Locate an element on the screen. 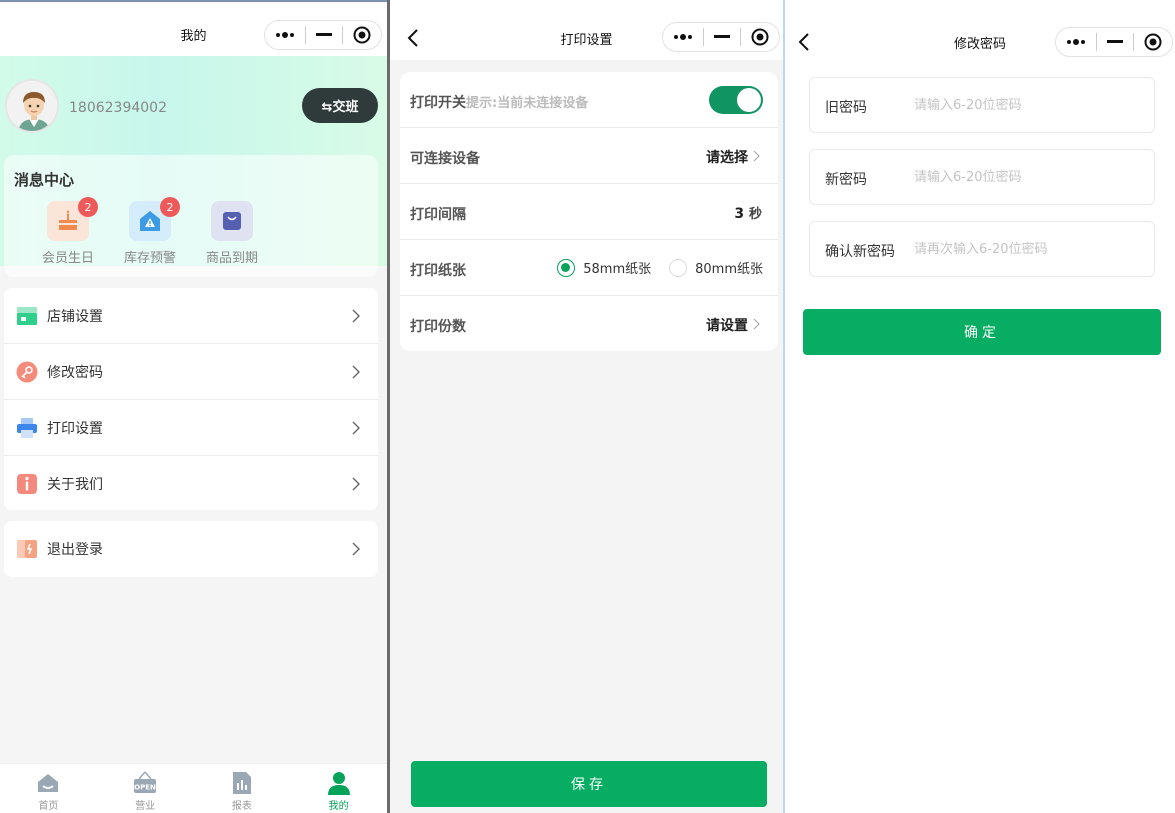 The width and height of the screenshot is (1175, 813). print-switch-row: 打印开关提示:当前未连接设备 is located at coordinates (589, 100).